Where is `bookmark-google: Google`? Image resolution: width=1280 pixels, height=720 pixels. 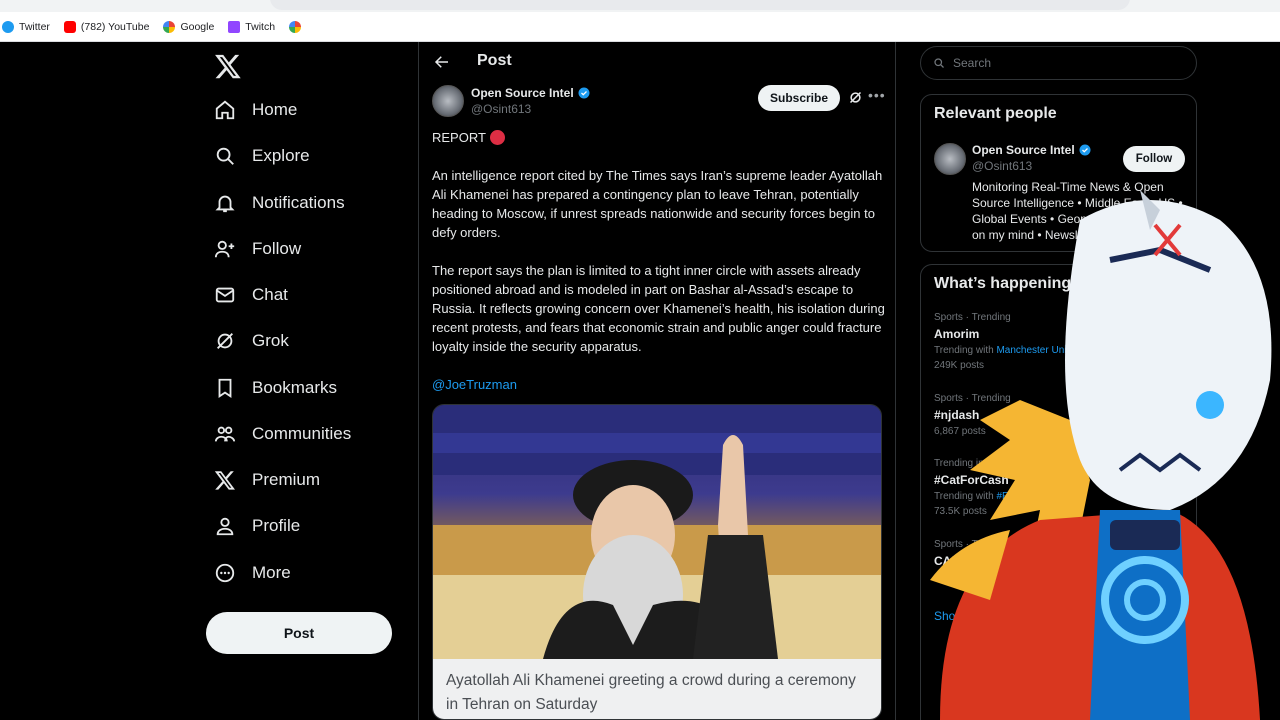
bookmark-google: Google is located at coordinates (189, 26).